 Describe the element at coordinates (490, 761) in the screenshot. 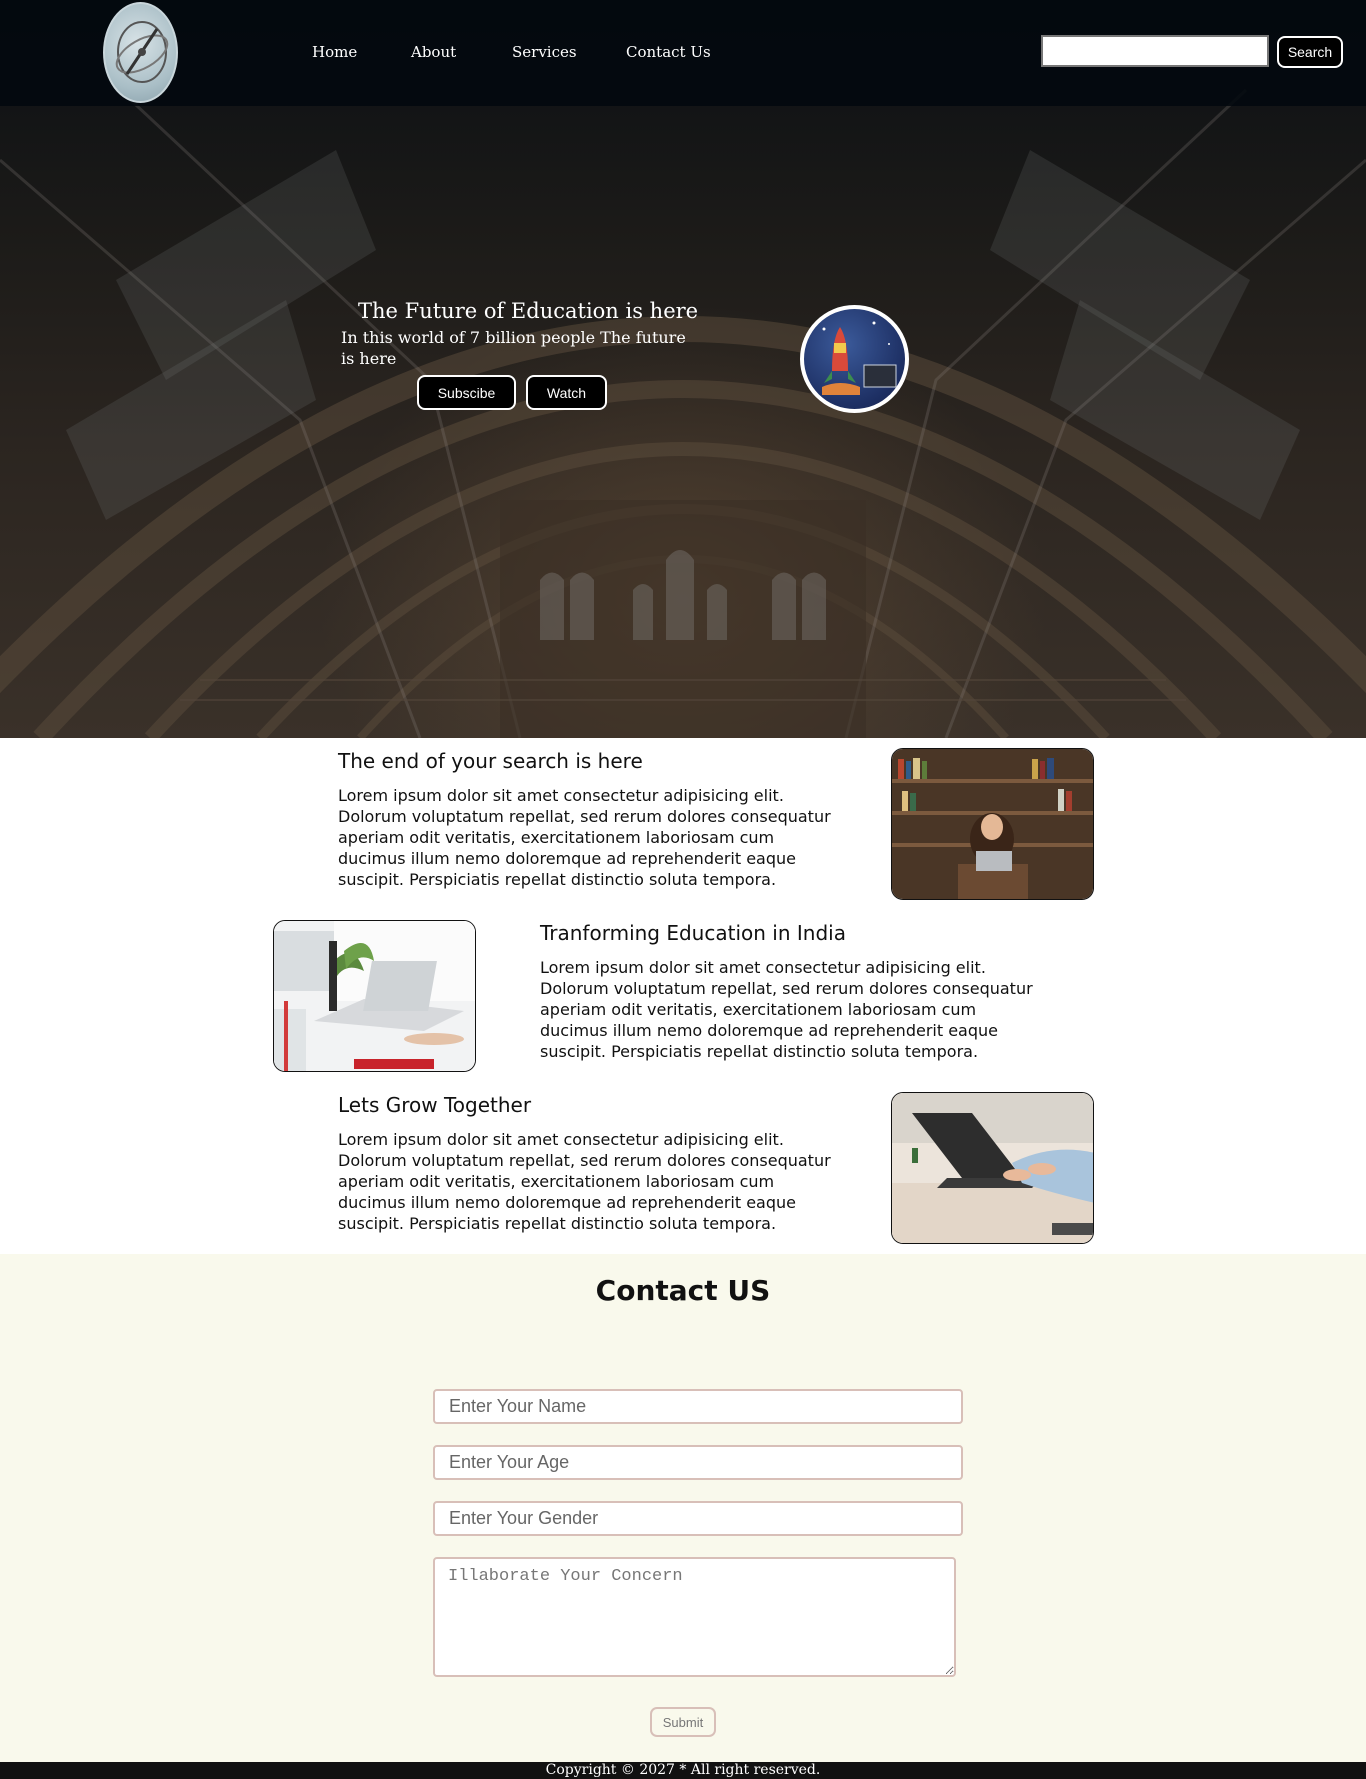

I see `feature-heading: The end of your search is here` at that location.